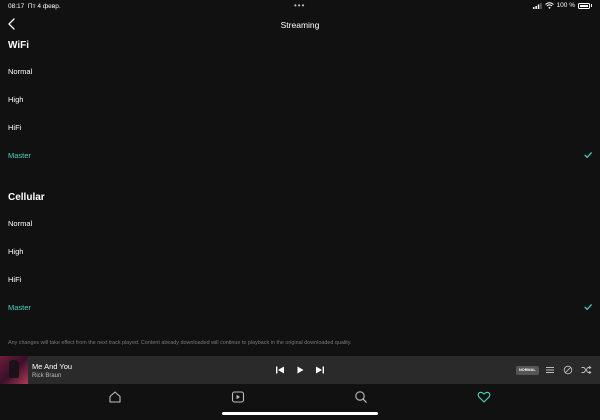  I want to click on wifi-icon, so click(549, 5).